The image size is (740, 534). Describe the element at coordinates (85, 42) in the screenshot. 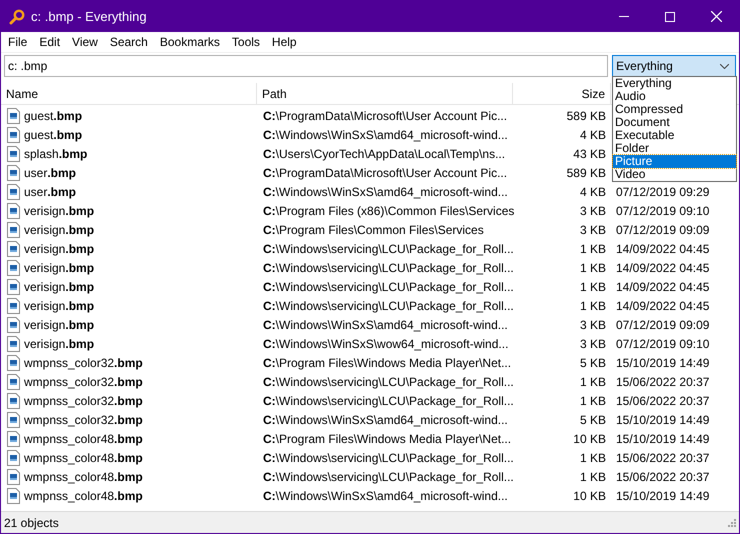

I see `menu-item: View` at that location.